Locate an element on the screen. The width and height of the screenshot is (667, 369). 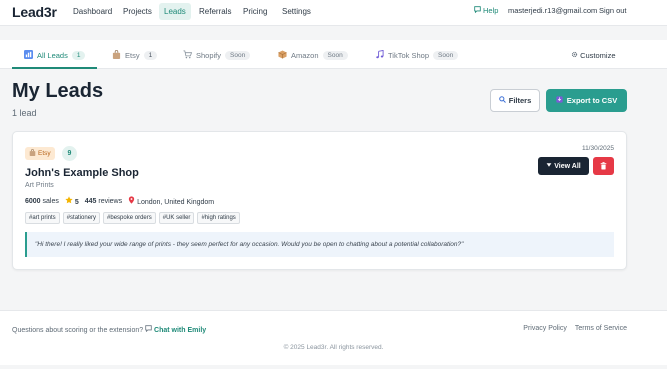
bar-chart-icon is located at coordinates (28, 55).